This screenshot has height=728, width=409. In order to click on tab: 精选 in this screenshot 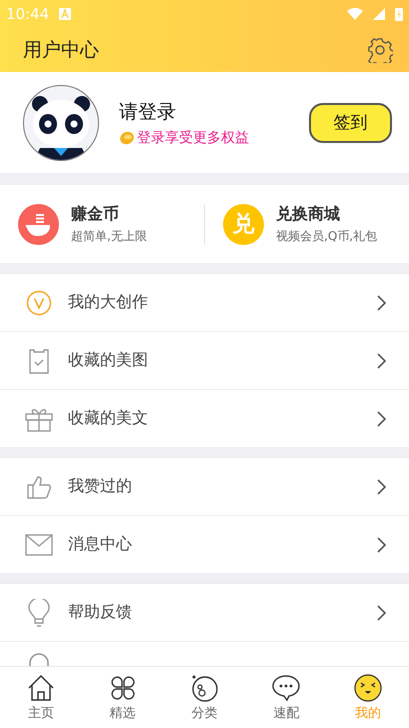, I will do `click(123, 697)`.